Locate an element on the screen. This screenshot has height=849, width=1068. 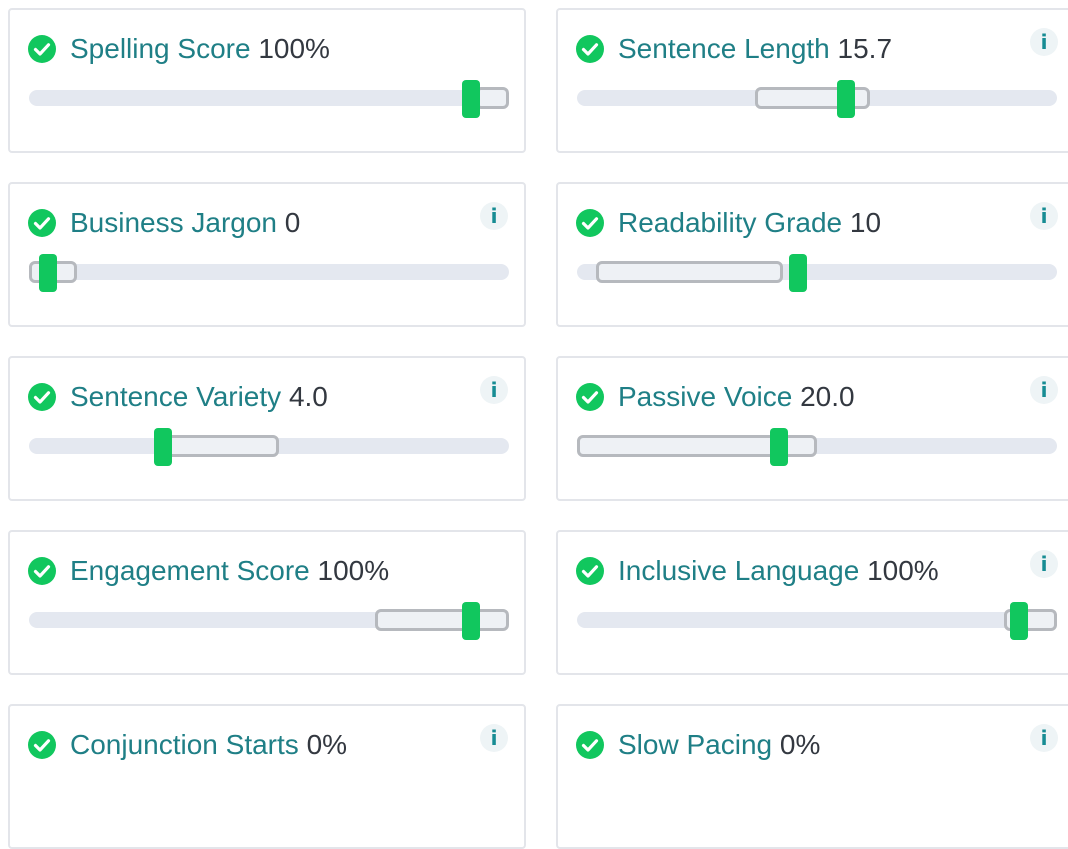
metric-name: Inclusive Language is located at coordinates (739, 570).